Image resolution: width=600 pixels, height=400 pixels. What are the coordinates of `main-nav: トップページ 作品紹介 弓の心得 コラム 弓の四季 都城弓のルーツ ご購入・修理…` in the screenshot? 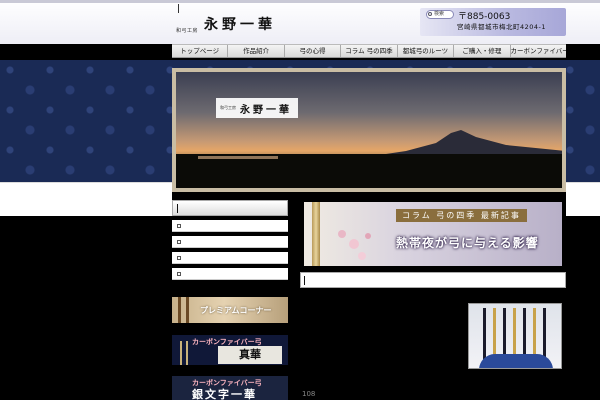 It's located at (369, 51).